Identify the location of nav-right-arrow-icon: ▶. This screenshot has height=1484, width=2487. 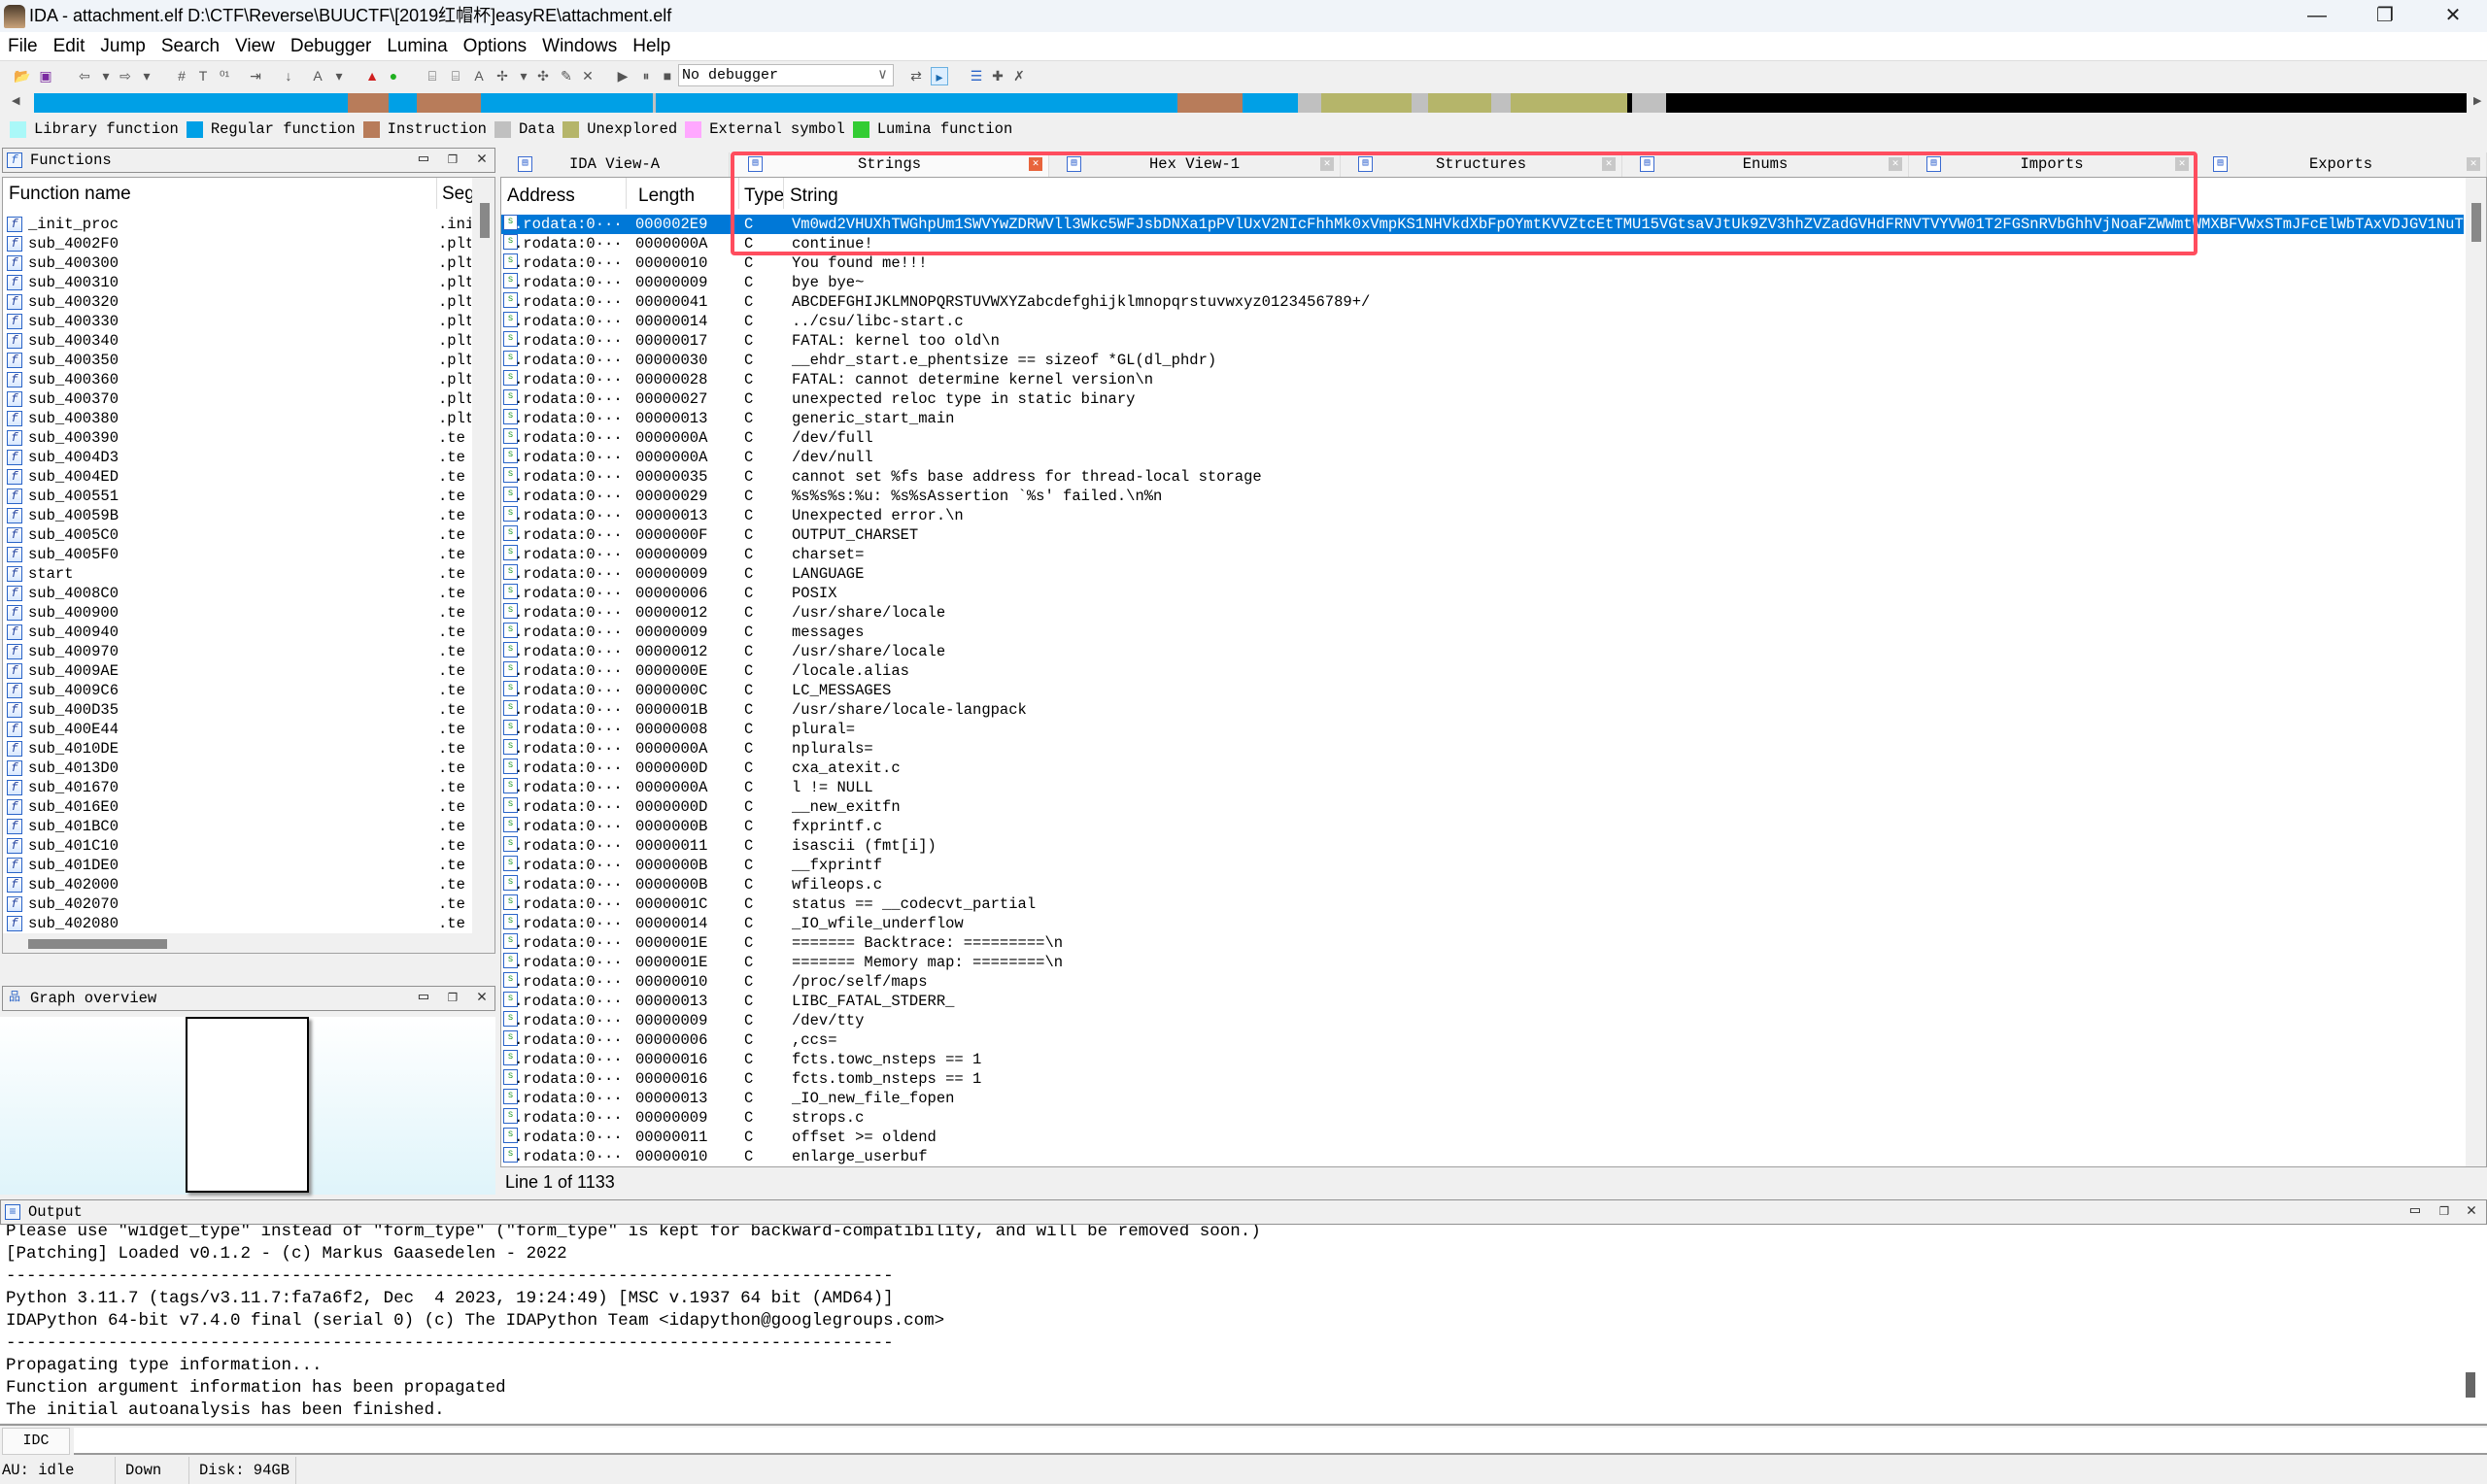
(2477, 100).